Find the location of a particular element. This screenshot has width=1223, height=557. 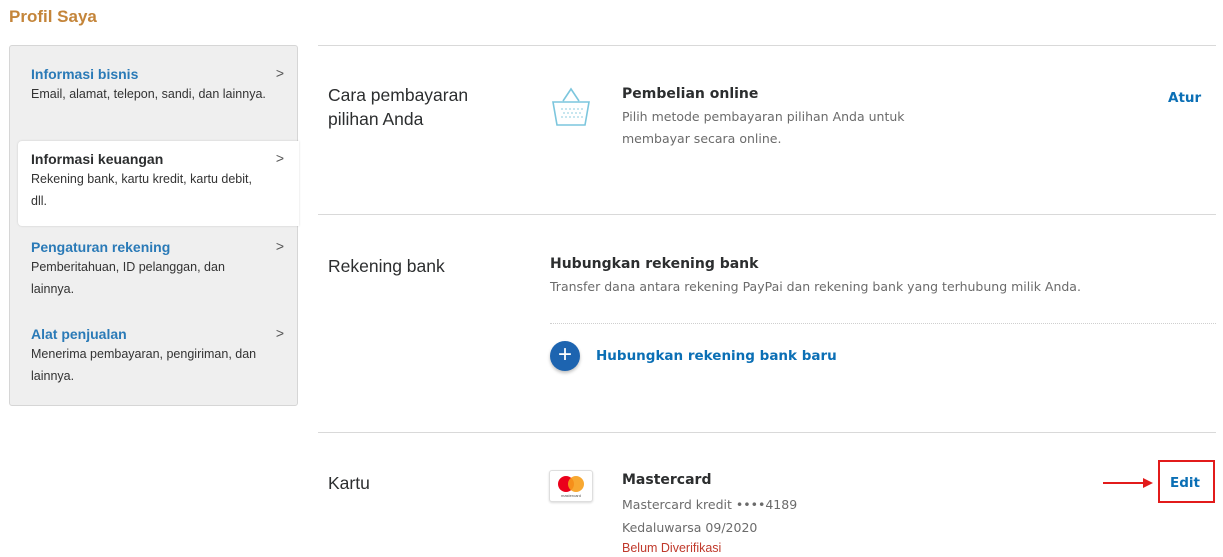

sidebar-item-label: Informasi bisnis is located at coordinates (85, 74).